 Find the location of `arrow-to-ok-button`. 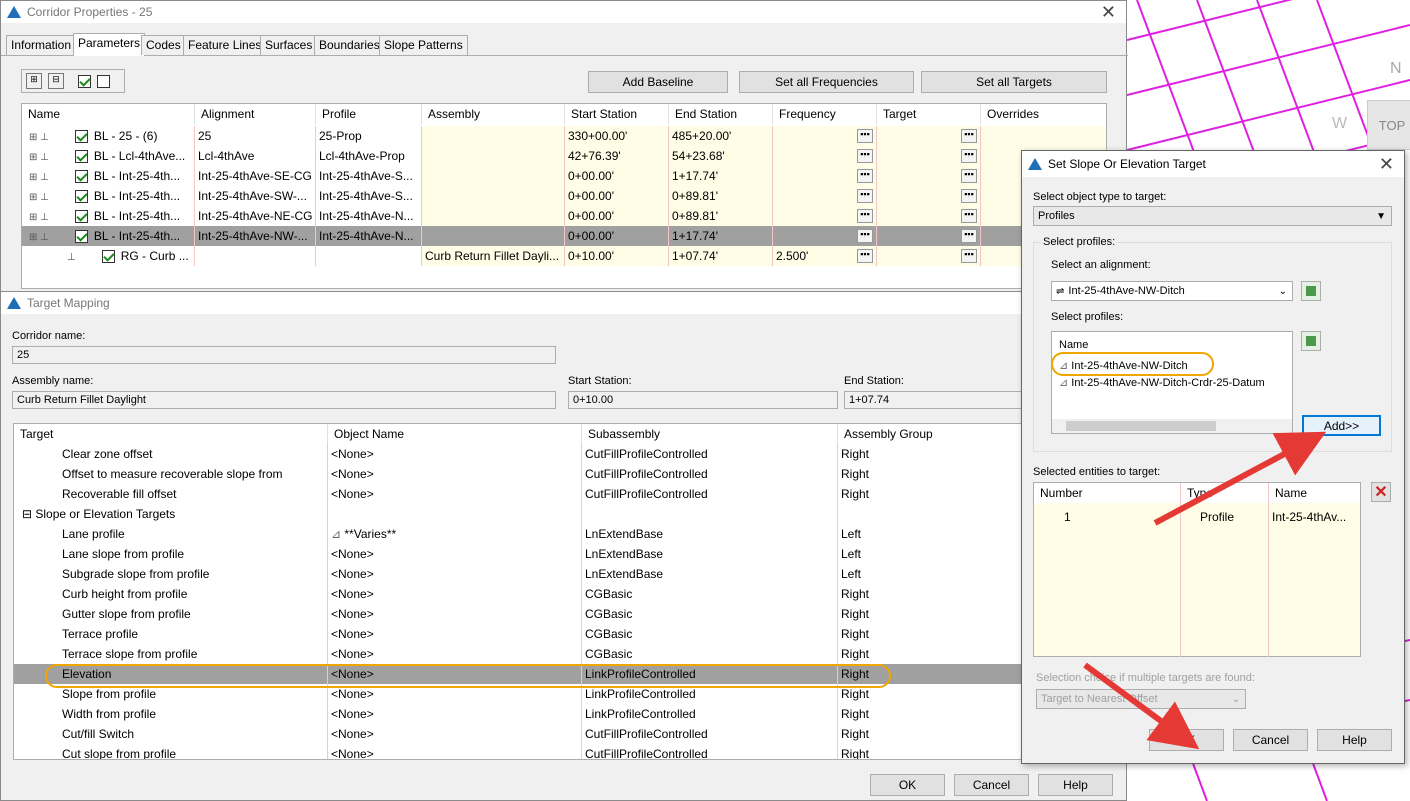

arrow-to-ok-button is located at coordinates (1141, 706).